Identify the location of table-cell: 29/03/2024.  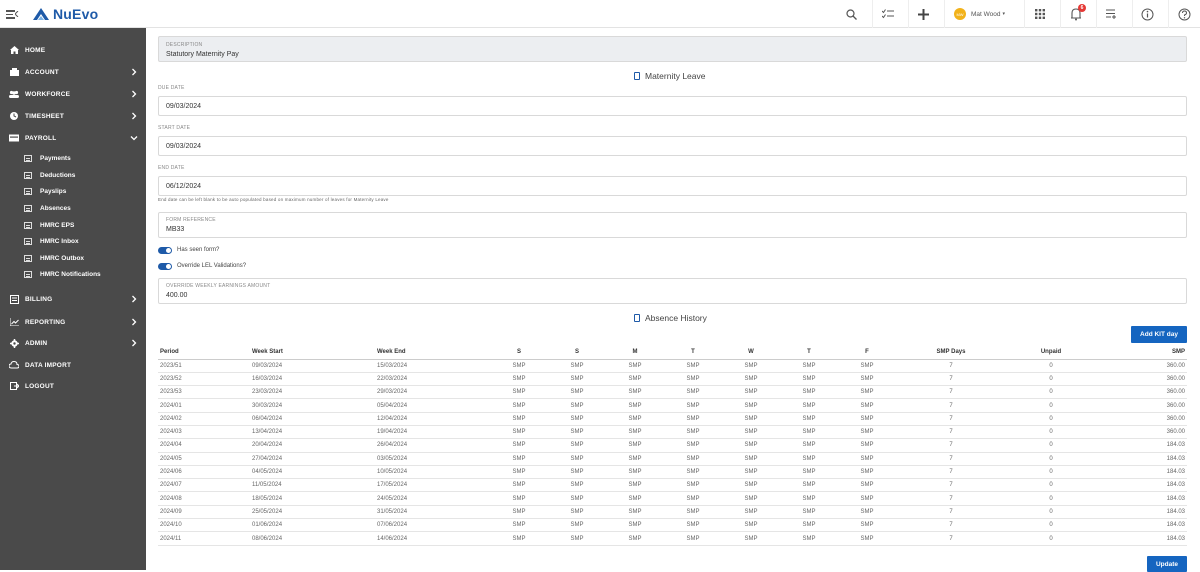
(432, 392).